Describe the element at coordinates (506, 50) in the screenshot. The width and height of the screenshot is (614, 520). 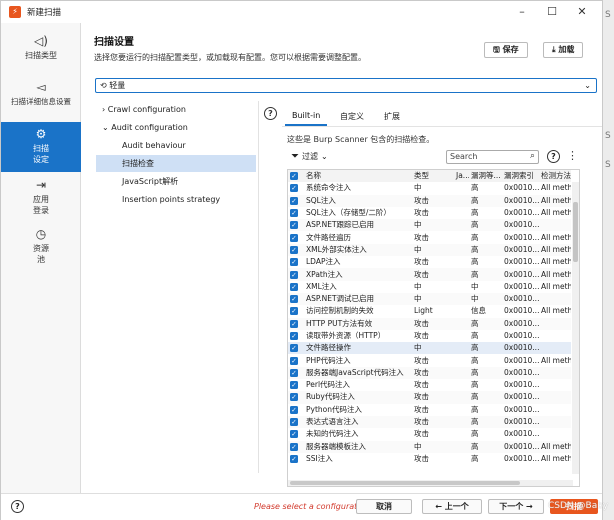
I see `save-button: 🖫 保存` at that location.